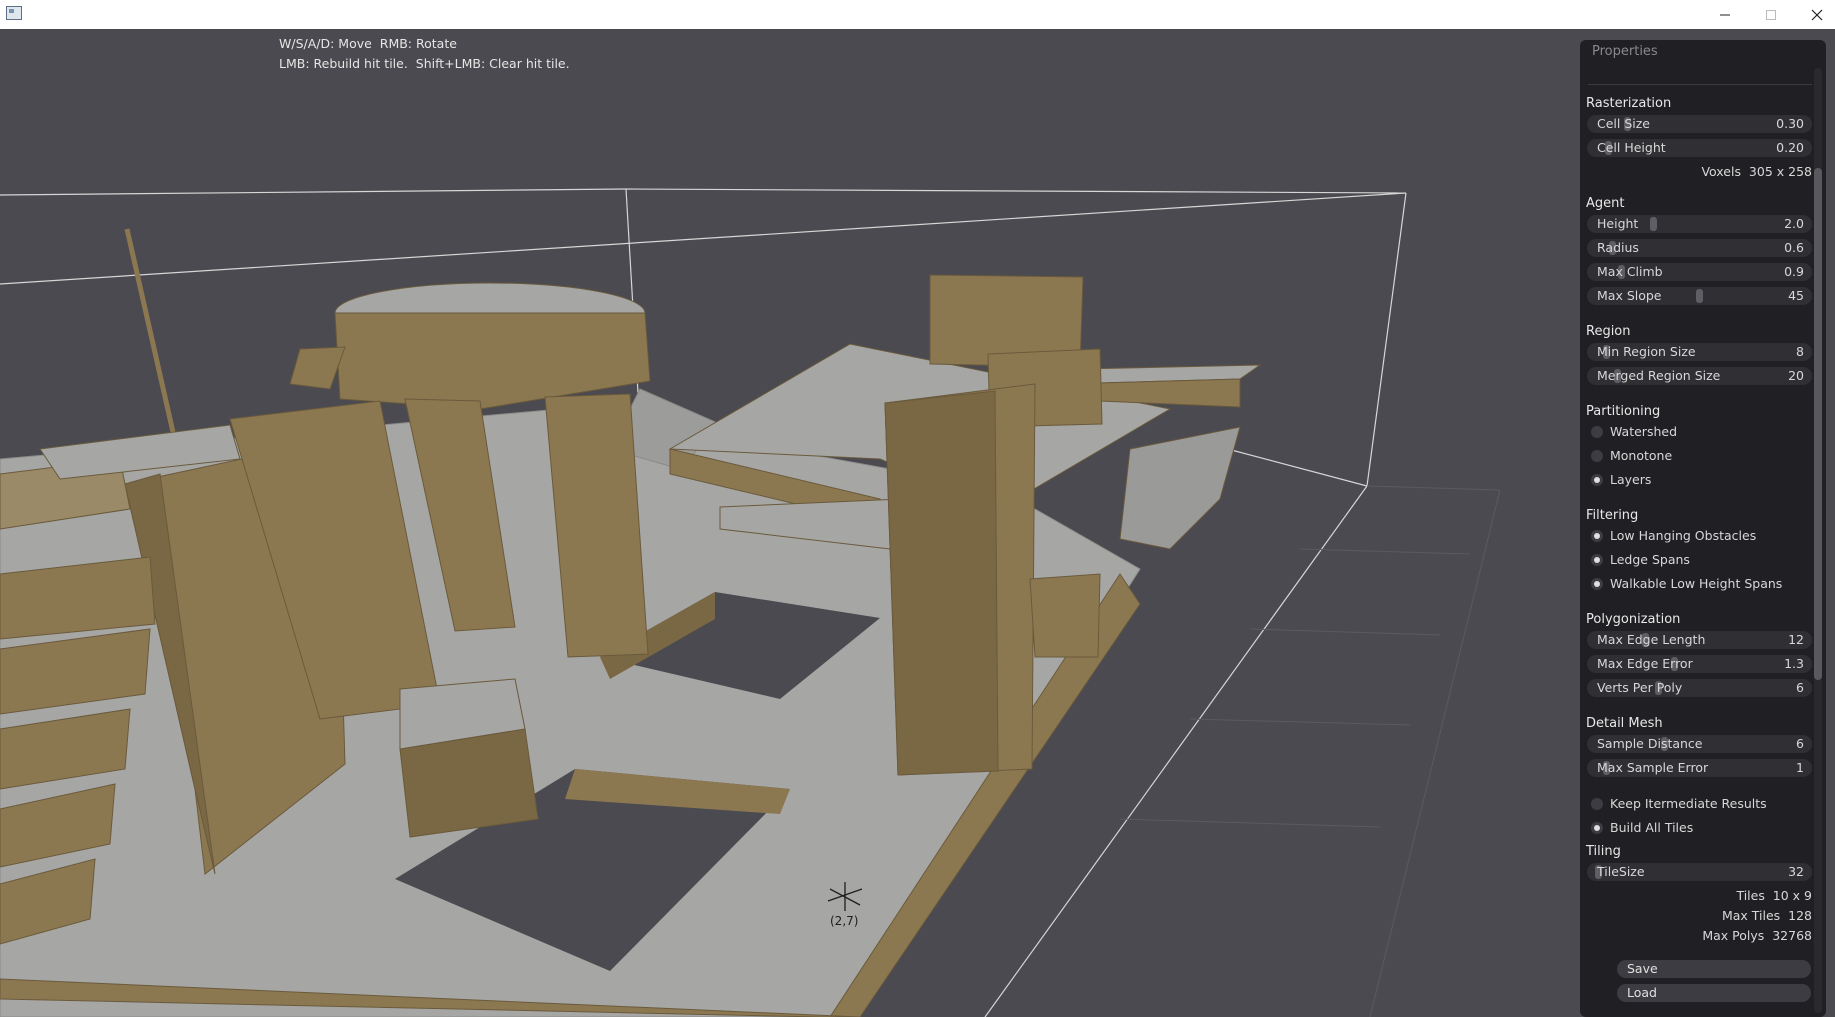  What do you see at coordinates (1605, 203) in the screenshot?
I see `section-agent: Agent` at bounding box center [1605, 203].